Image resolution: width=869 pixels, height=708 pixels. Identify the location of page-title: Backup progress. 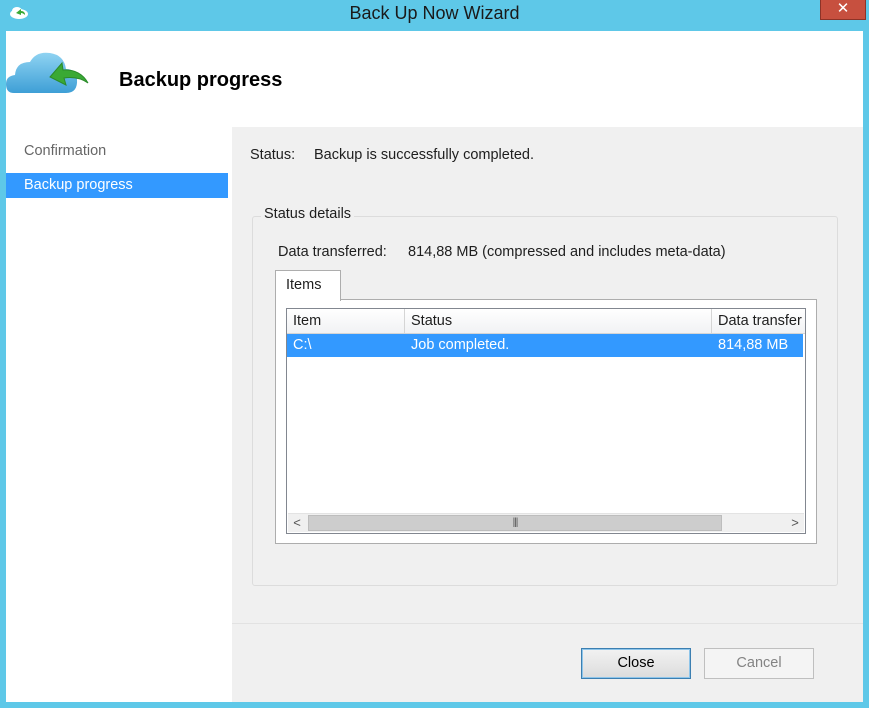
(201, 80).